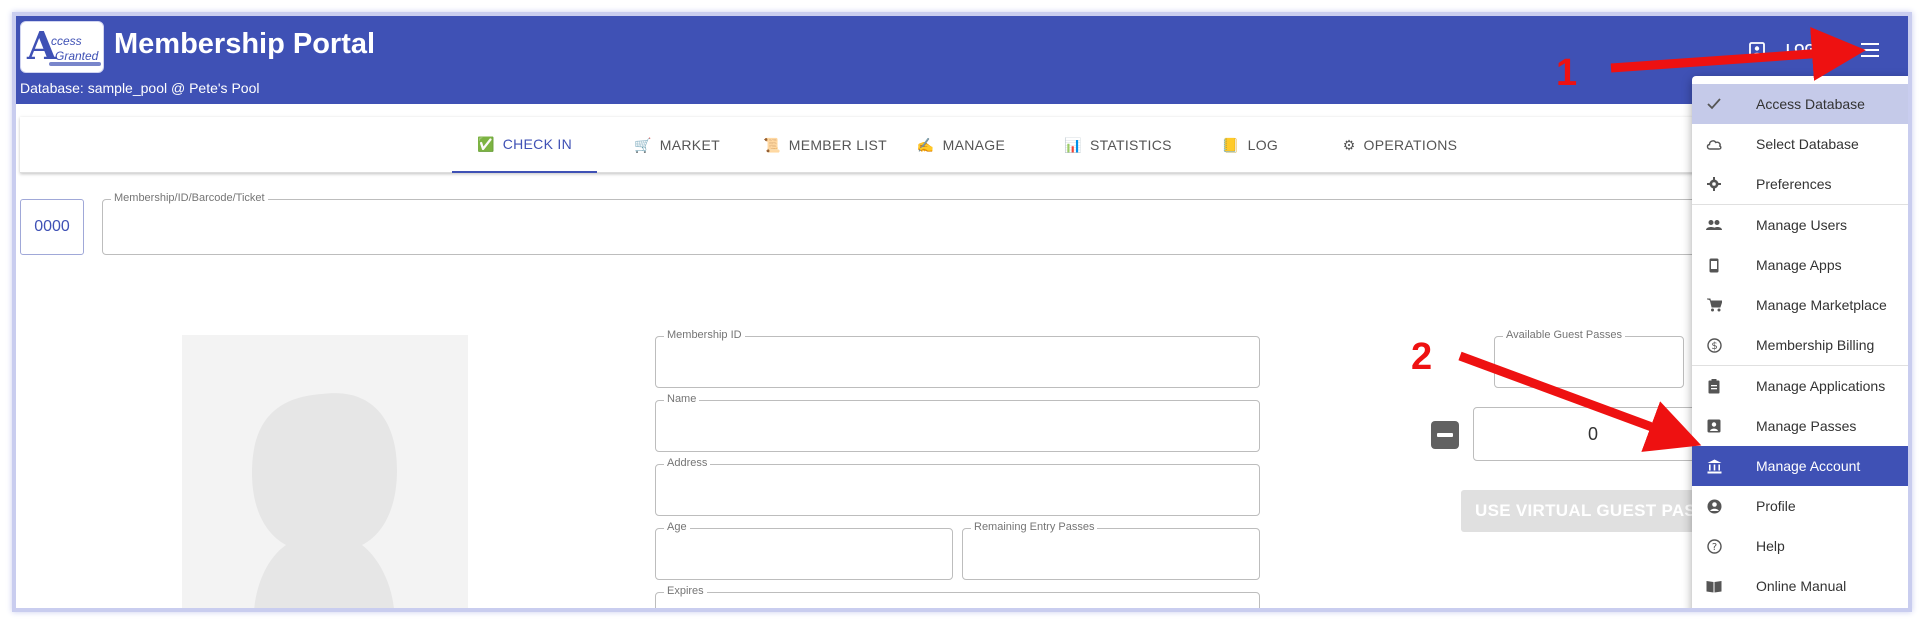 The width and height of the screenshot is (1924, 625). I want to click on annotation-arrows, so click(1662, 239).